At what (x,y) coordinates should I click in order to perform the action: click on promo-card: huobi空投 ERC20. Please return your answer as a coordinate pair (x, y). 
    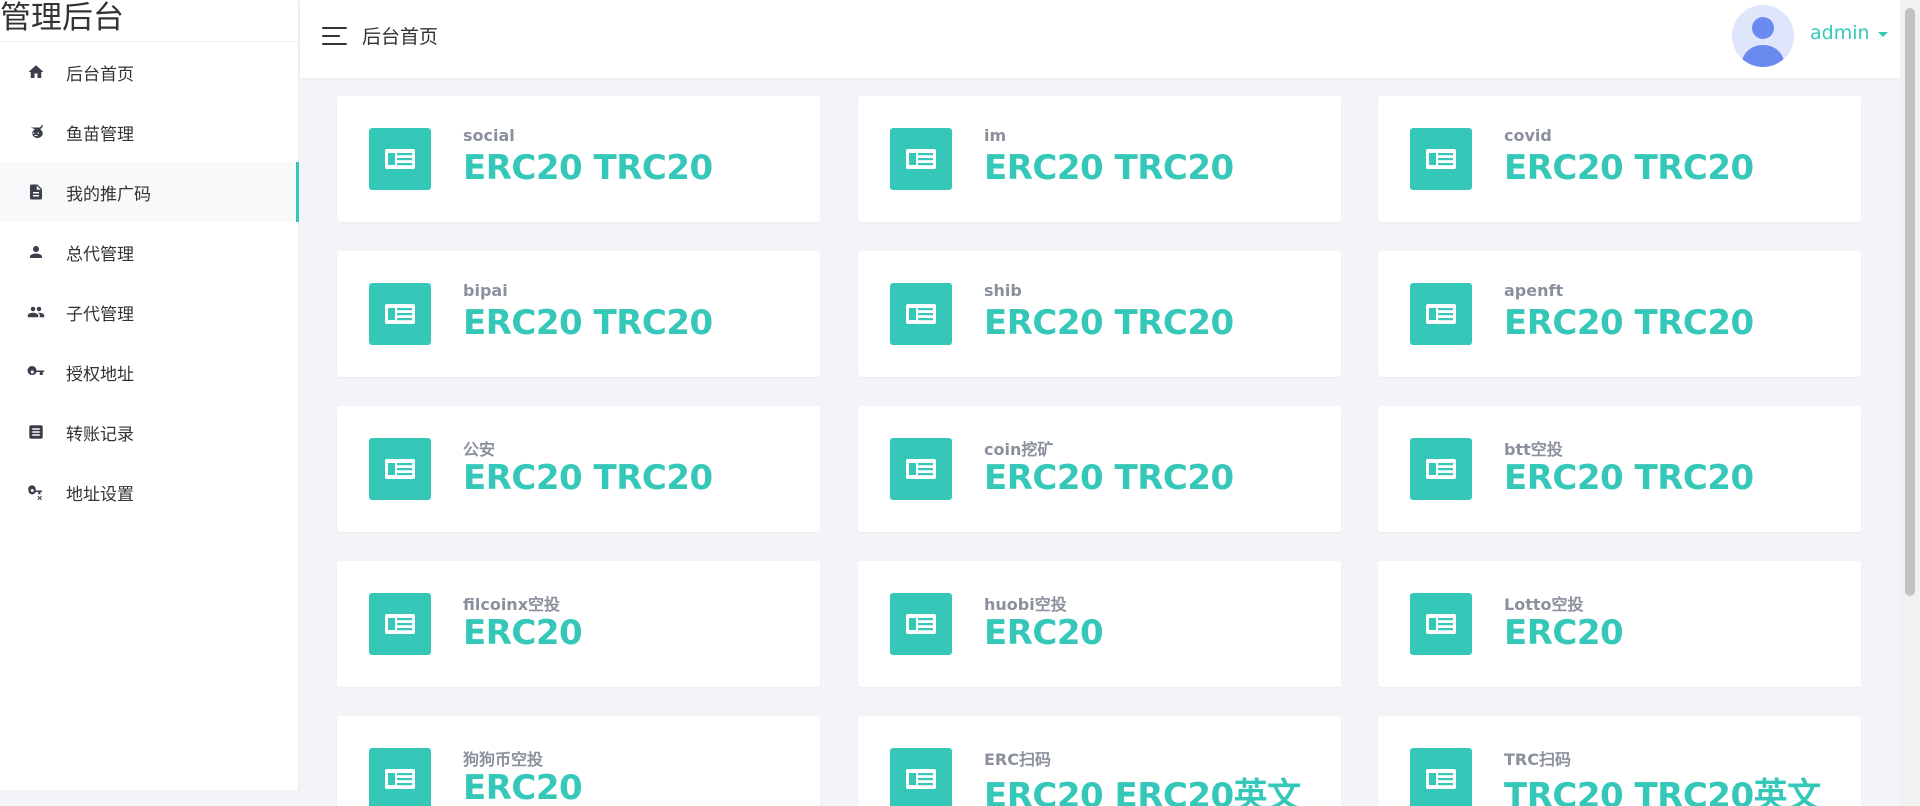
    Looking at the image, I should click on (1099, 624).